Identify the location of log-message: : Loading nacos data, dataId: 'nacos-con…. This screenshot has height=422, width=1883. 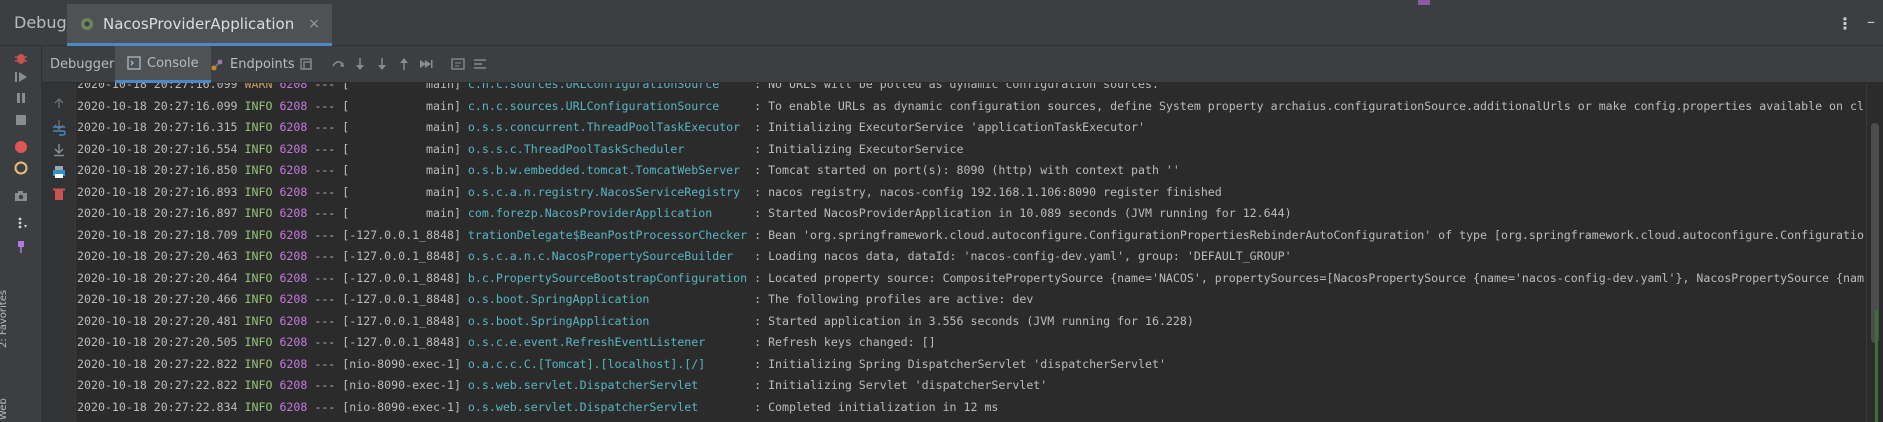
(1019, 256).